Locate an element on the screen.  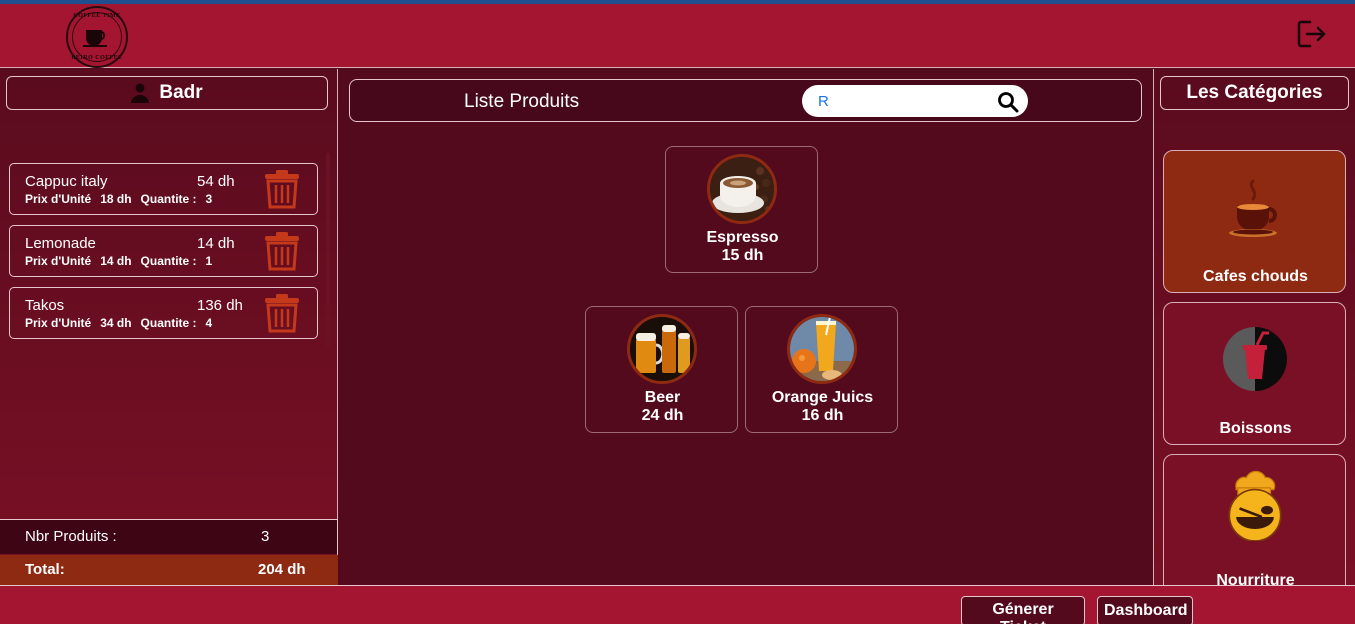
product-card-orange-juice: Orange Juics 16 dh is located at coordinates (821, 369).